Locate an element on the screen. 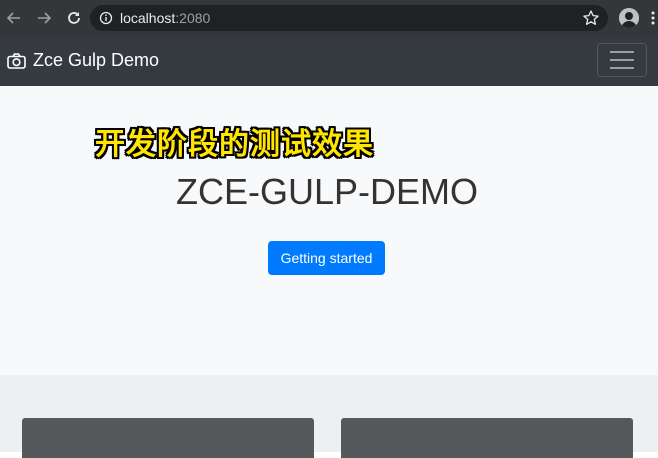  info-icon is located at coordinates (106, 18).